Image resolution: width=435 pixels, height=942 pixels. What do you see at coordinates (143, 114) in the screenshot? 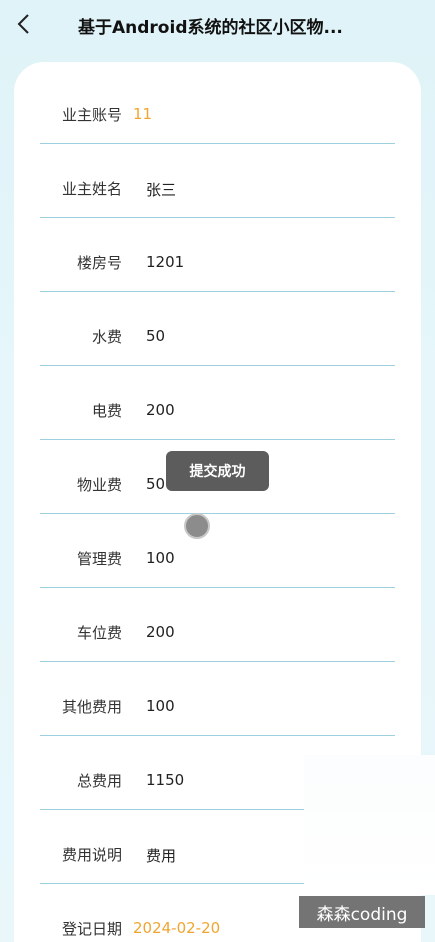
I see `field-value: 11` at bounding box center [143, 114].